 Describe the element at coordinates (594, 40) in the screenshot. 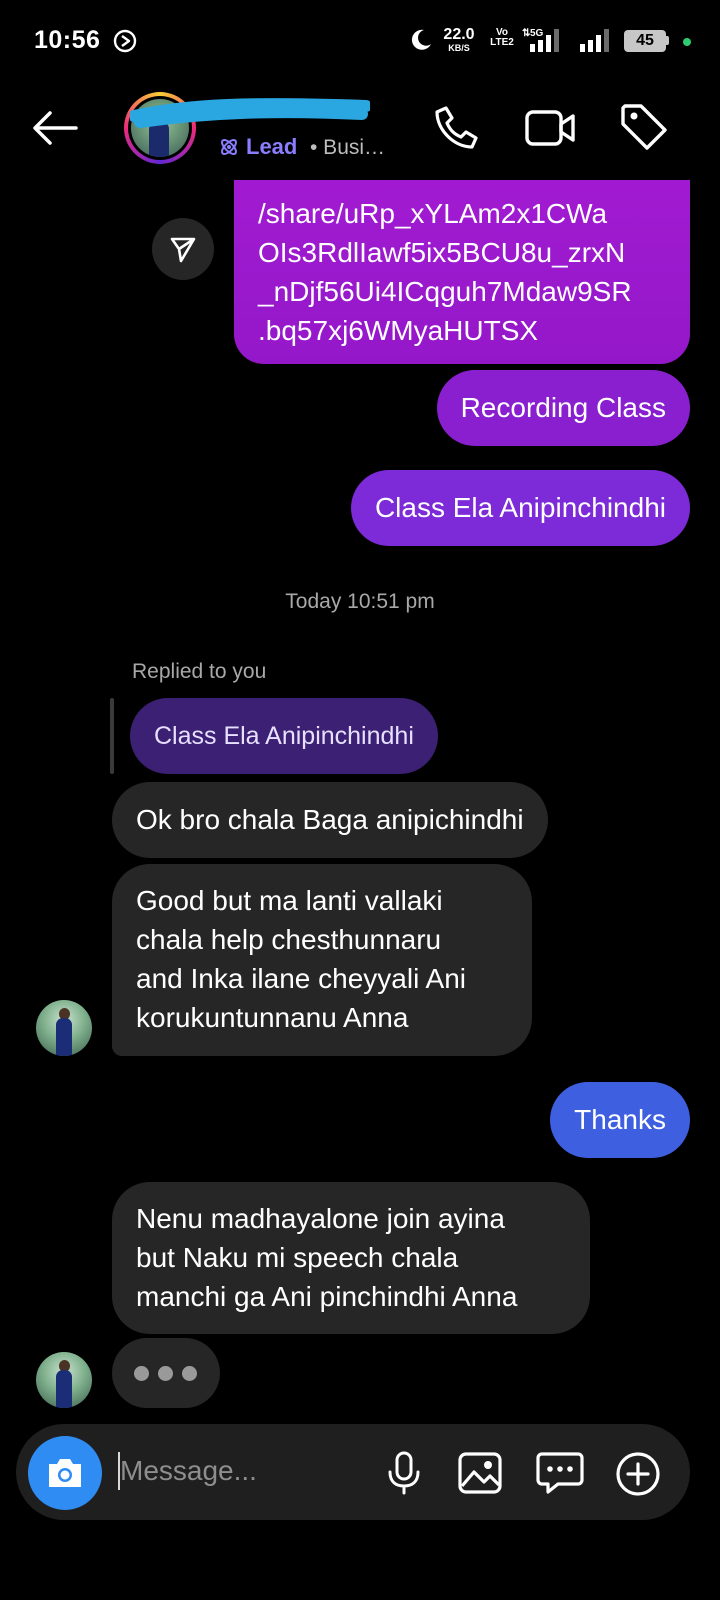

I see `signal-icon` at that location.